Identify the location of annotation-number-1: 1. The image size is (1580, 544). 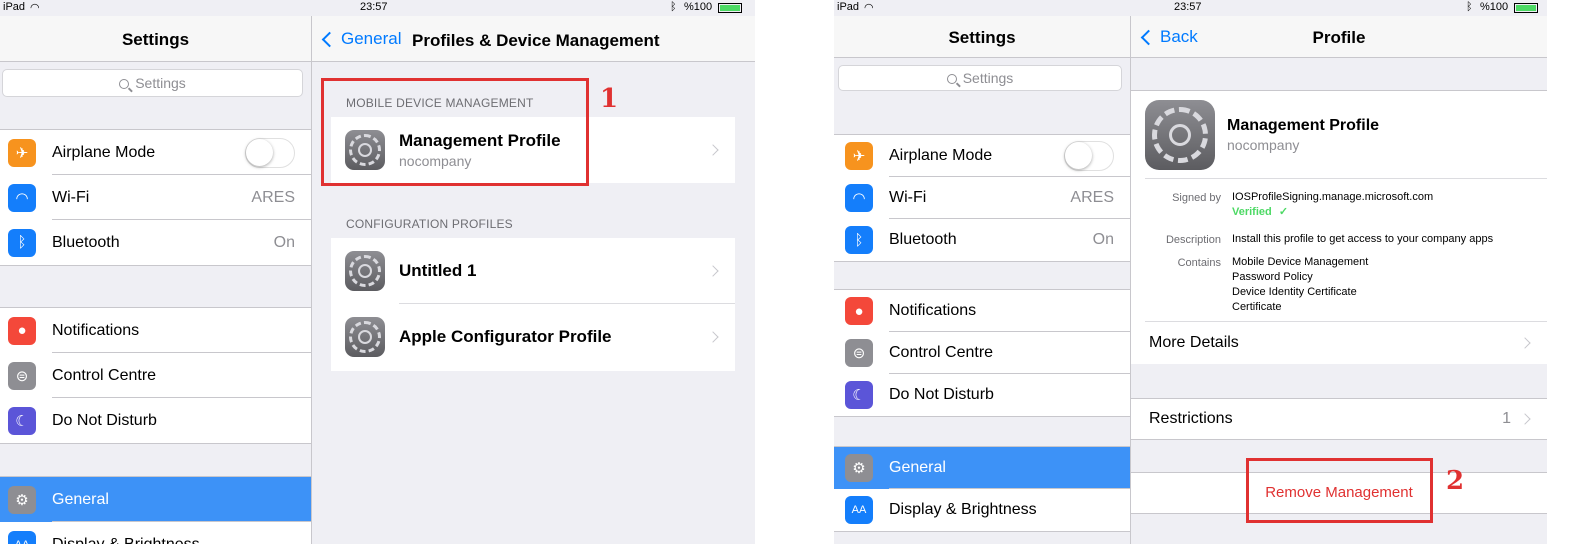
(609, 99).